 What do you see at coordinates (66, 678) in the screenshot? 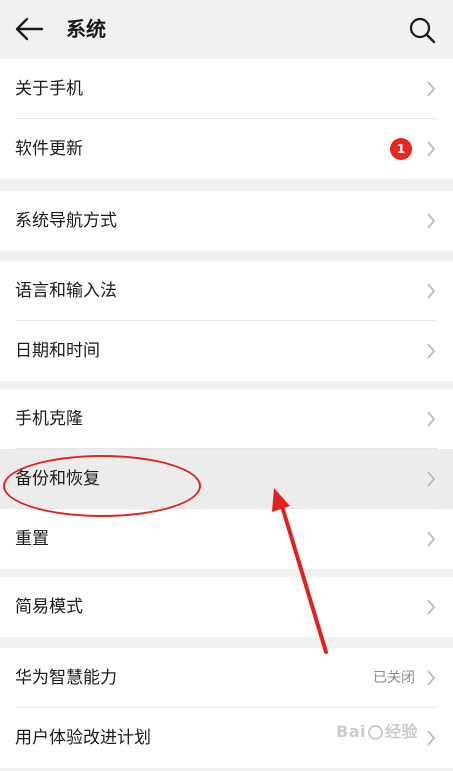
I see `settings-item-label: 华为智慧能力` at bounding box center [66, 678].